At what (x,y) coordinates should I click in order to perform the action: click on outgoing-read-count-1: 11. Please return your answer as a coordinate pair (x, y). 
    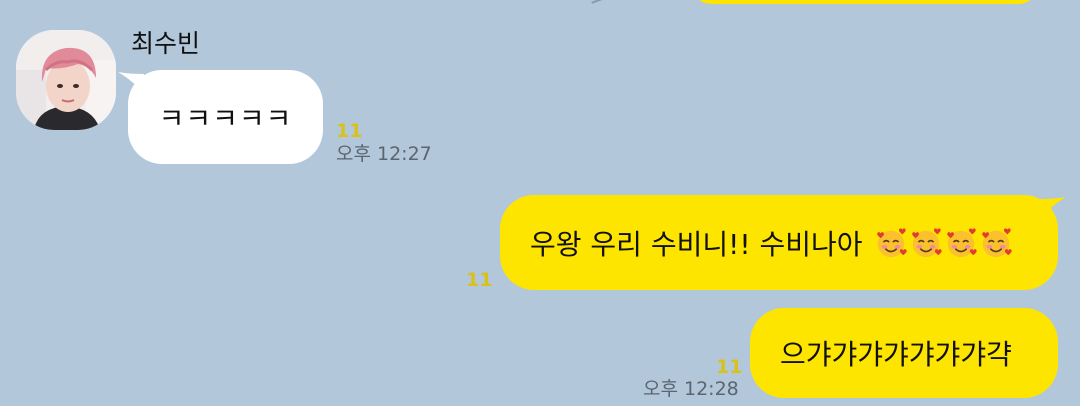
    Looking at the image, I should click on (479, 280).